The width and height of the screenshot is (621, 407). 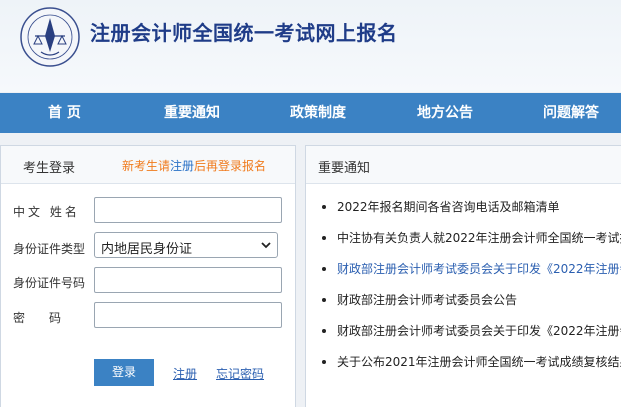 I want to click on notice-item-text: 财政部注册会计师考试委员会公告, so click(x=427, y=300).